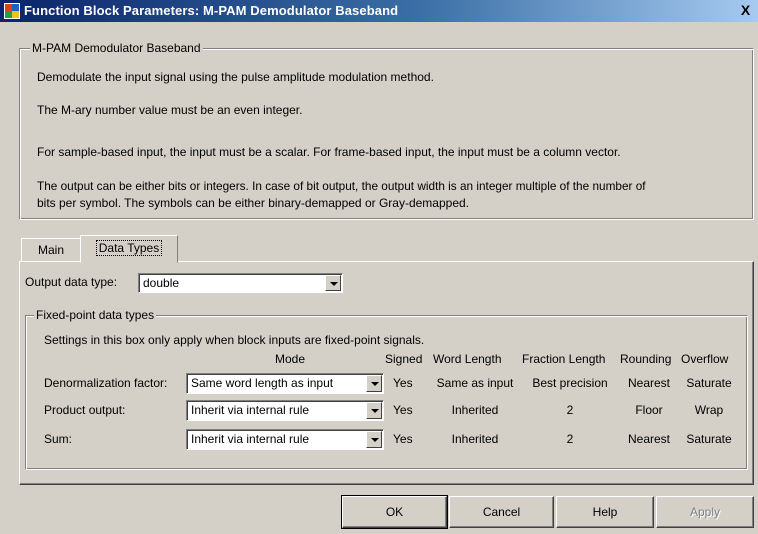 The image size is (758, 534). What do you see at coordinates (71, 282) in the screenshot?
I see `output-data-type-label: Output data type:` at bounding box center [71, 282].